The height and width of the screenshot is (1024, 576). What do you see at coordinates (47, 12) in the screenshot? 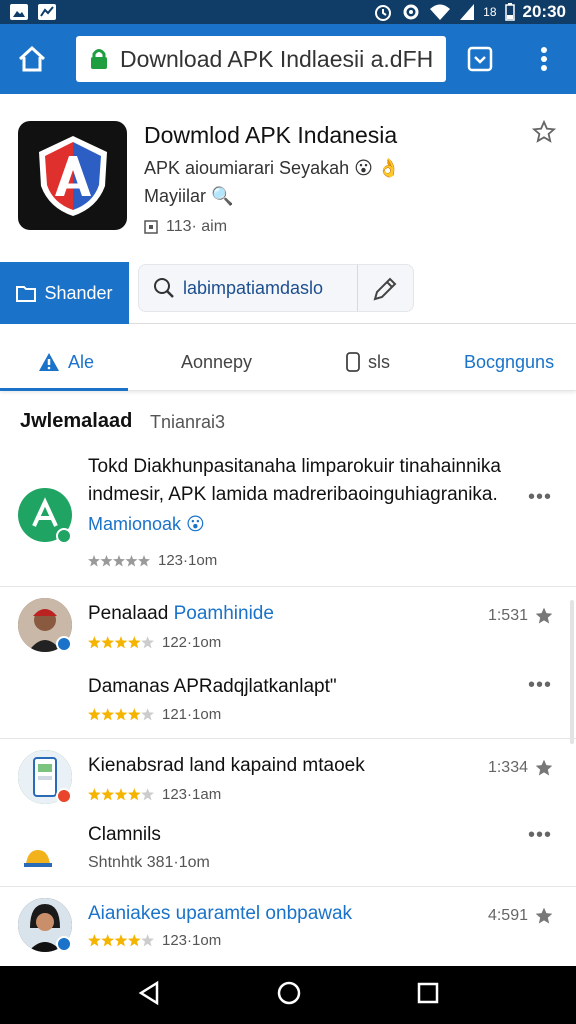
I see `chart-notification-icon` at bounding box center [47, 12].